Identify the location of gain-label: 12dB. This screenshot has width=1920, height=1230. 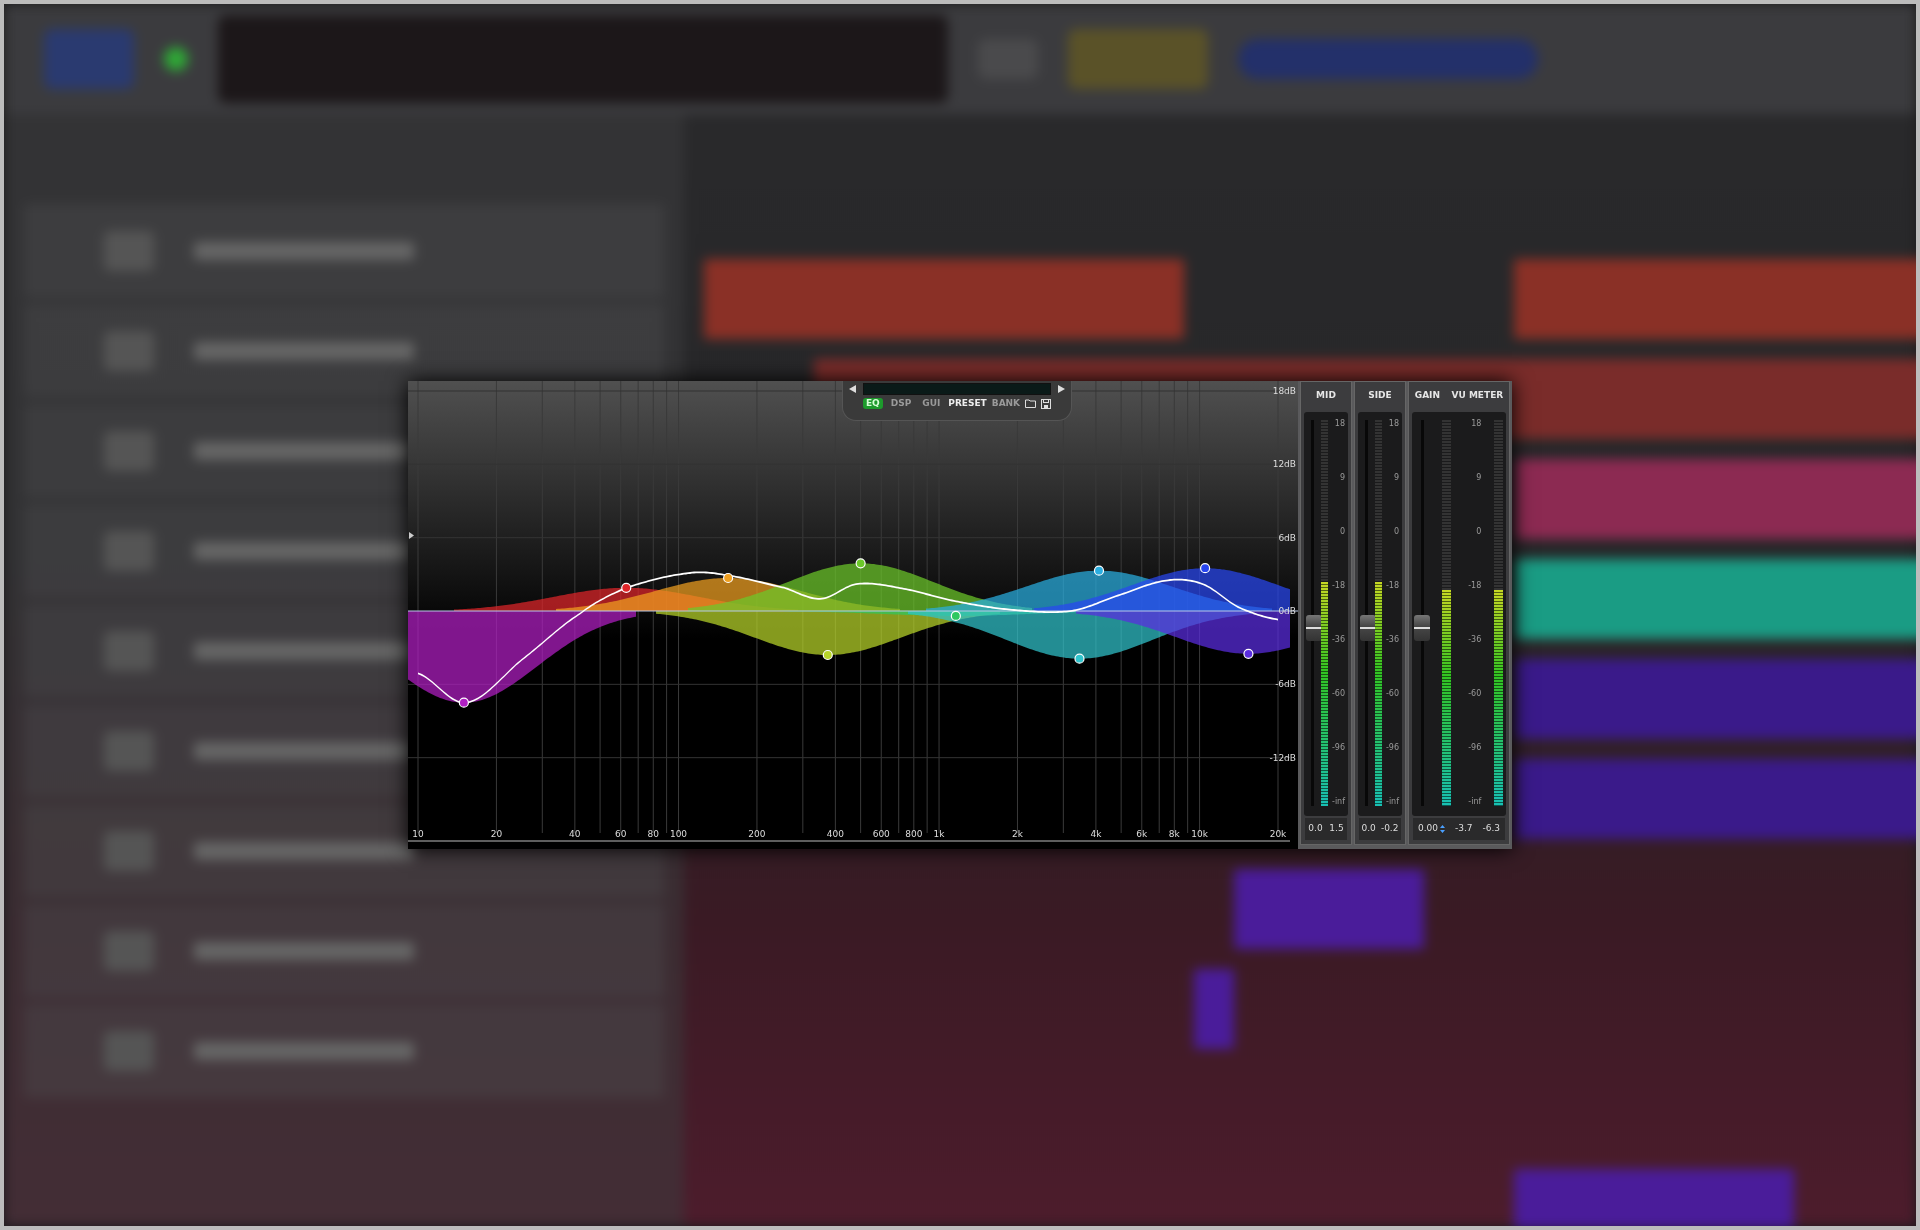
(1284, 464).